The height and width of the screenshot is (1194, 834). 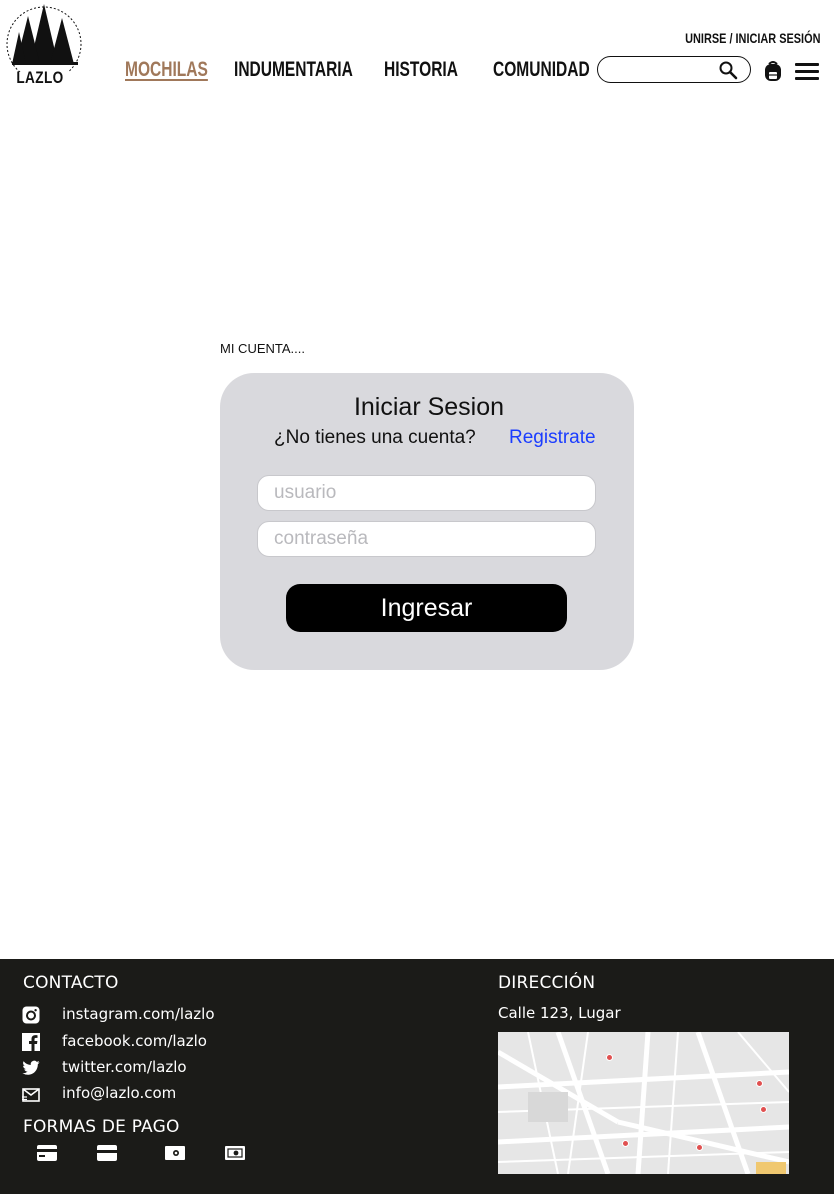 I want to click on location-map, so click(x=643, y=1103).